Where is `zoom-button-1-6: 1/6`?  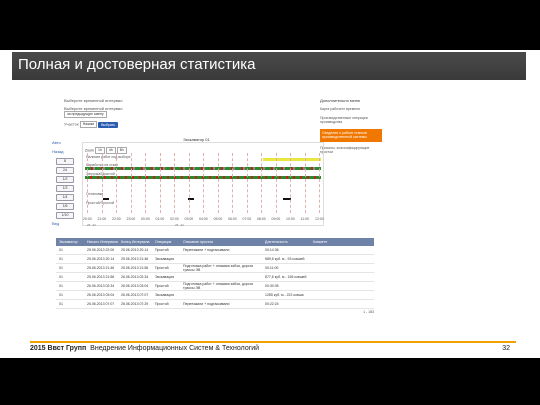 zoom-button-1-6: 1/6 is located at coordinates (65, 206).